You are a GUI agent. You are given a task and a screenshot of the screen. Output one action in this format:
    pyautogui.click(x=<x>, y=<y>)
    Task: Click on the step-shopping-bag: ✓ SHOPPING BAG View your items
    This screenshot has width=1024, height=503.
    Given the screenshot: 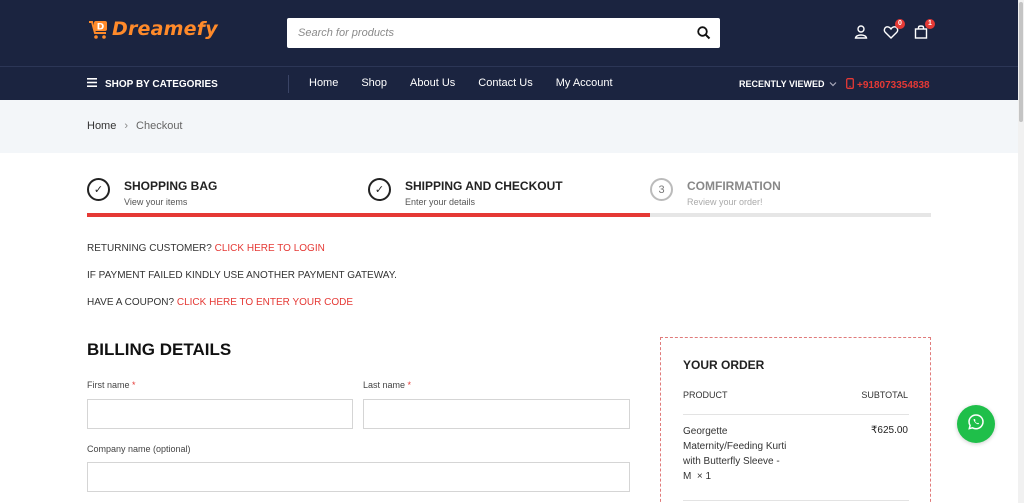 What is the action you would take?
    pyautogui.click(x=152, y=192)
    